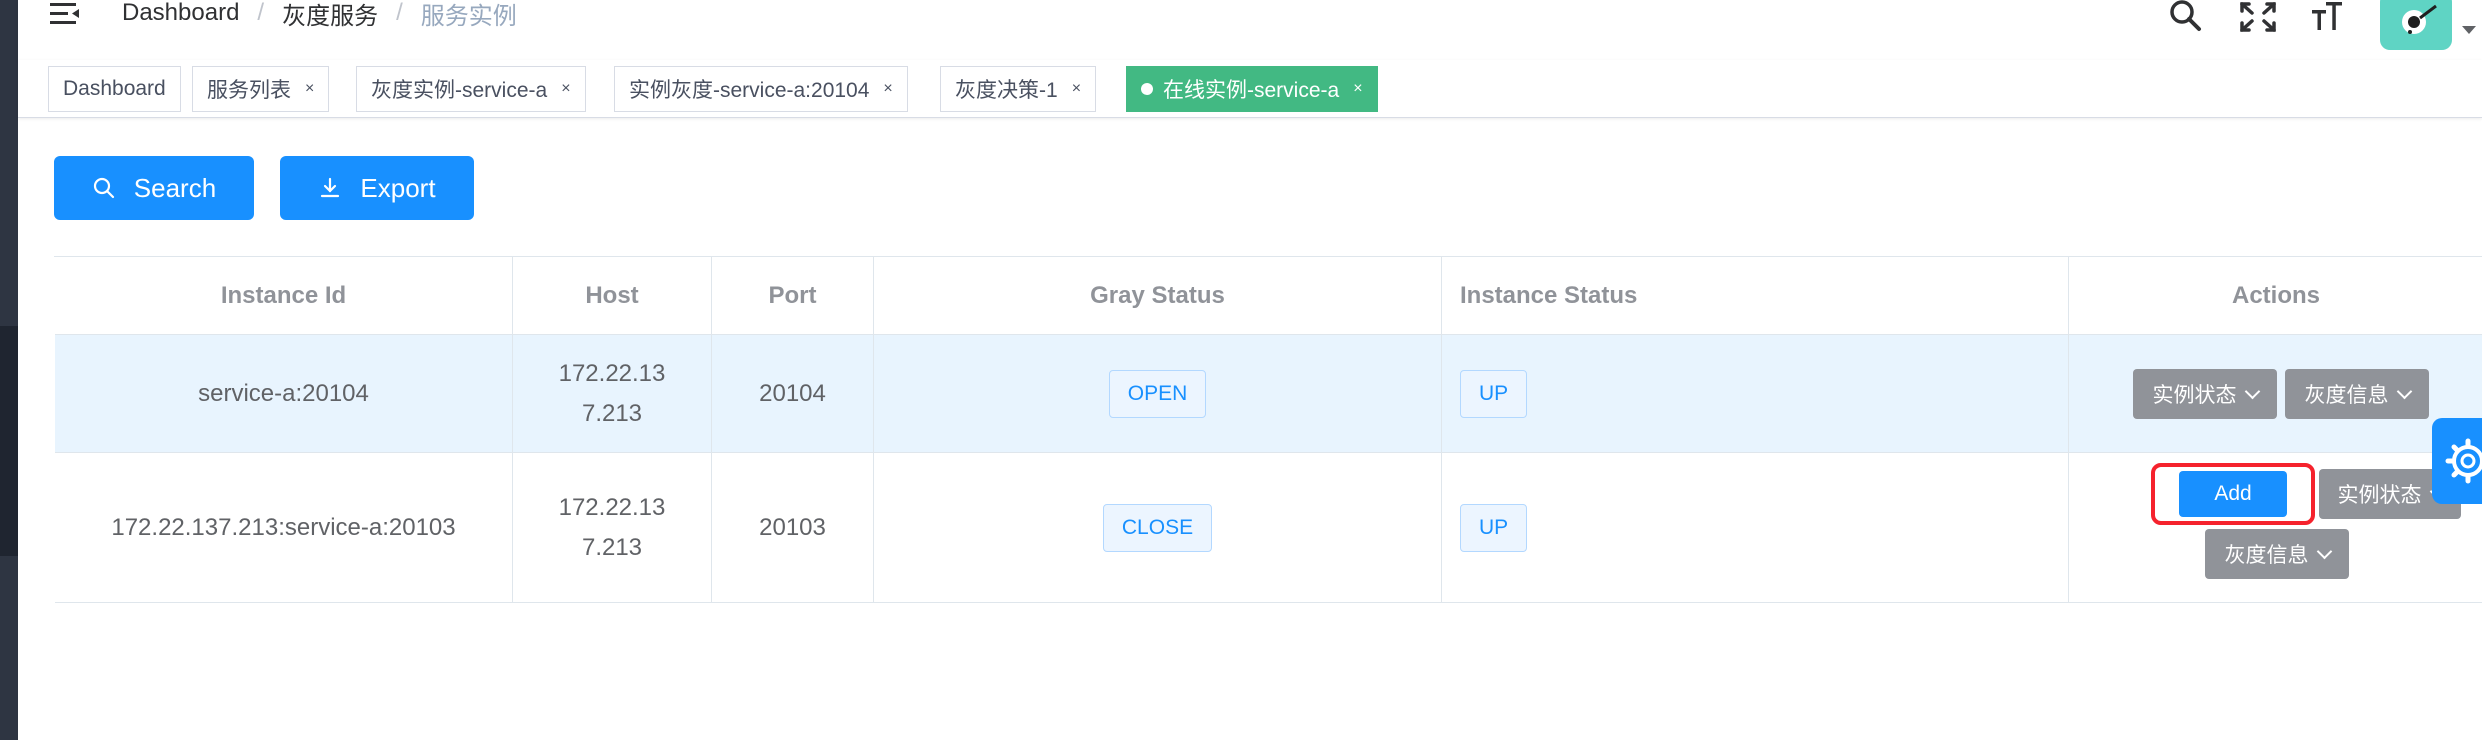 The height and width of the screenshot is (740, 2482). I want to click on search-button: Search, so click(154, 188).